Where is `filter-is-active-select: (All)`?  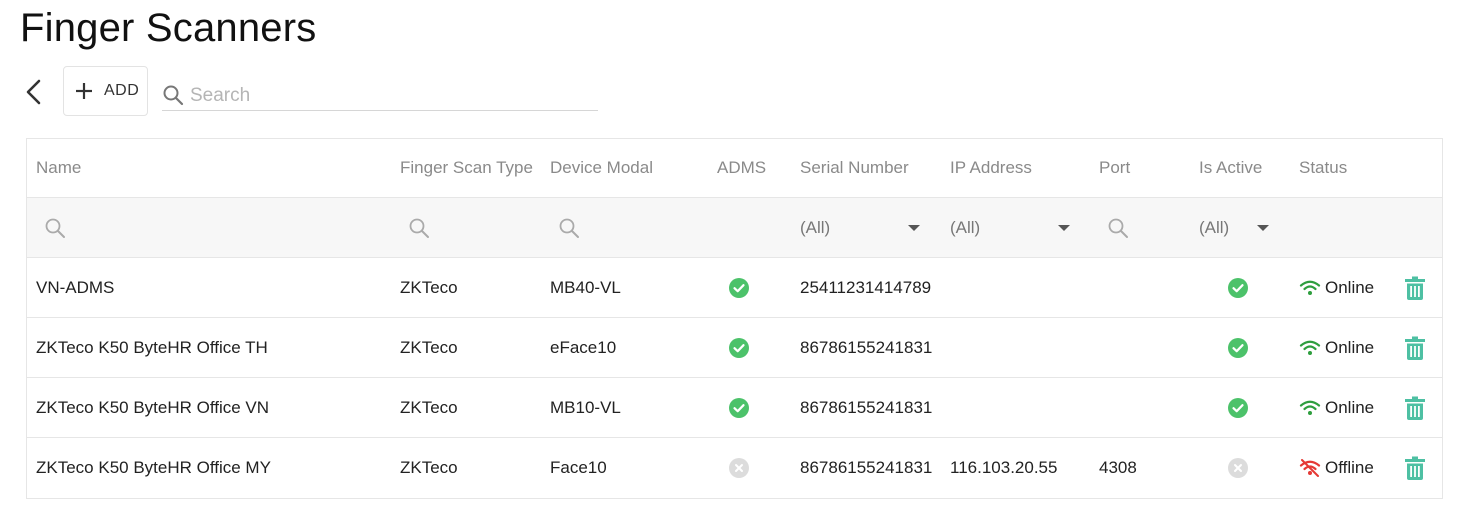
filter-is-active-select: (All) is located at coordinates (1234, 227).